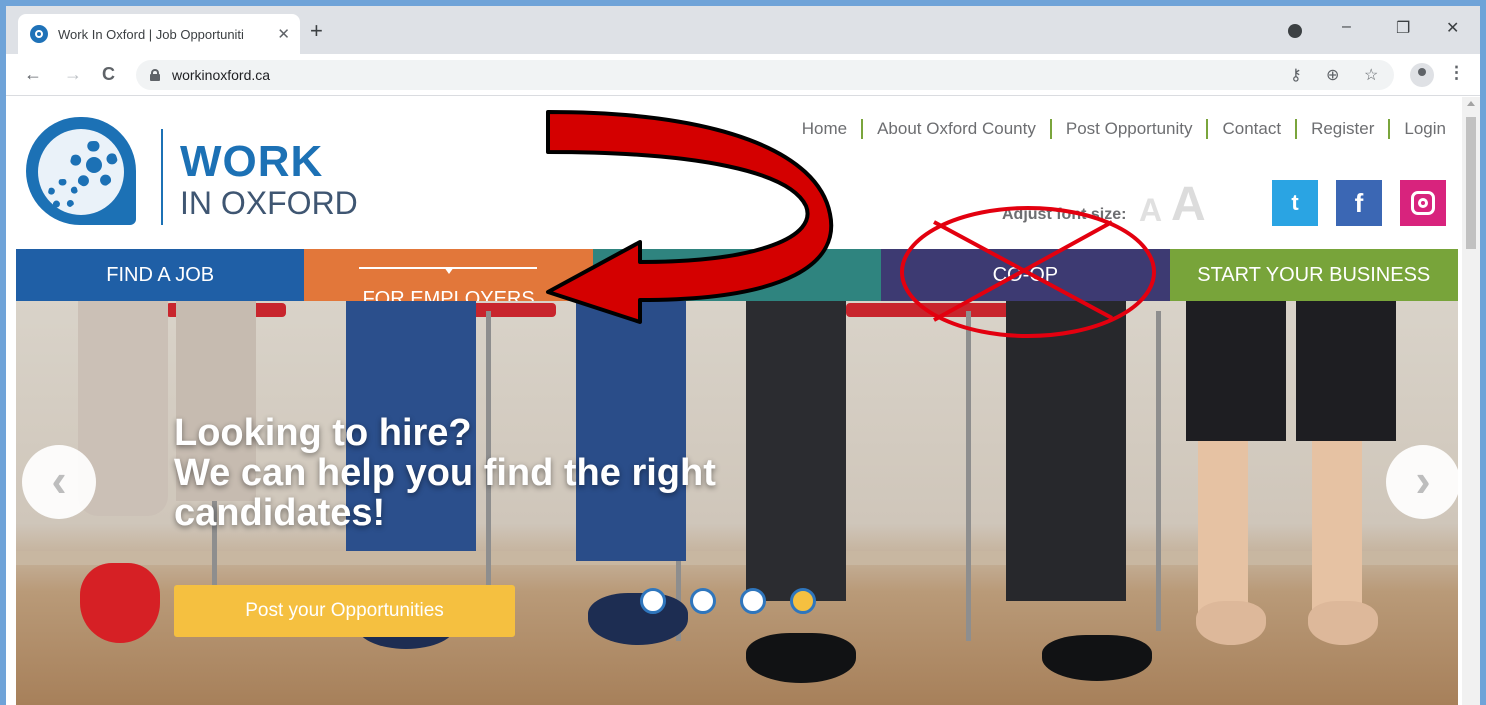 This screenshot has width=1486, height=705. I want to click on nav-label: EER, so click(737, 274).